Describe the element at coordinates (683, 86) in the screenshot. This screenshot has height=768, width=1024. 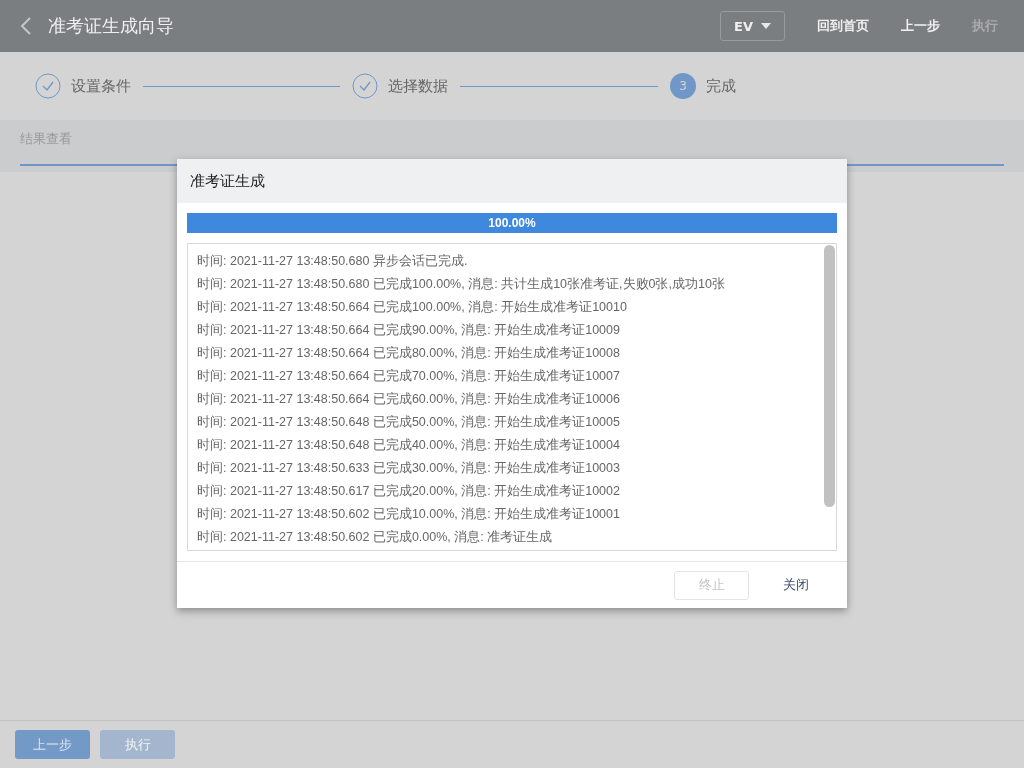
I see `step-number: 3` at that location.